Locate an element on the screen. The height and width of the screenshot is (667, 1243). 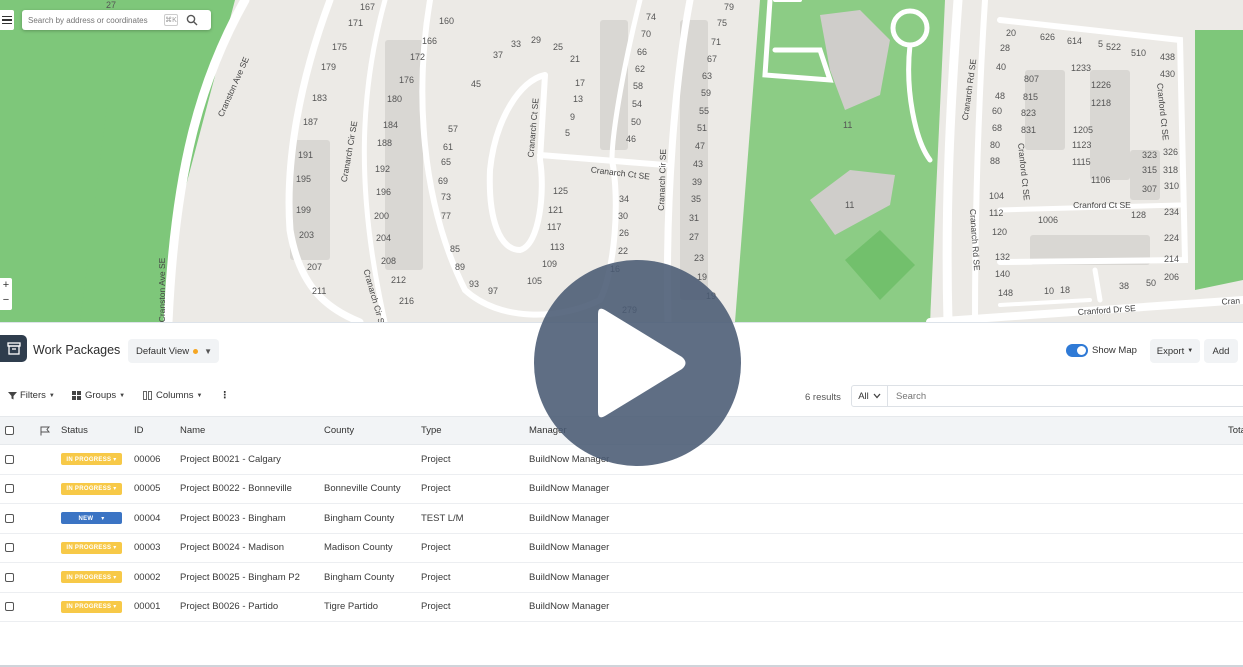
lot-number: 188 is located at coordinates (384, 143).